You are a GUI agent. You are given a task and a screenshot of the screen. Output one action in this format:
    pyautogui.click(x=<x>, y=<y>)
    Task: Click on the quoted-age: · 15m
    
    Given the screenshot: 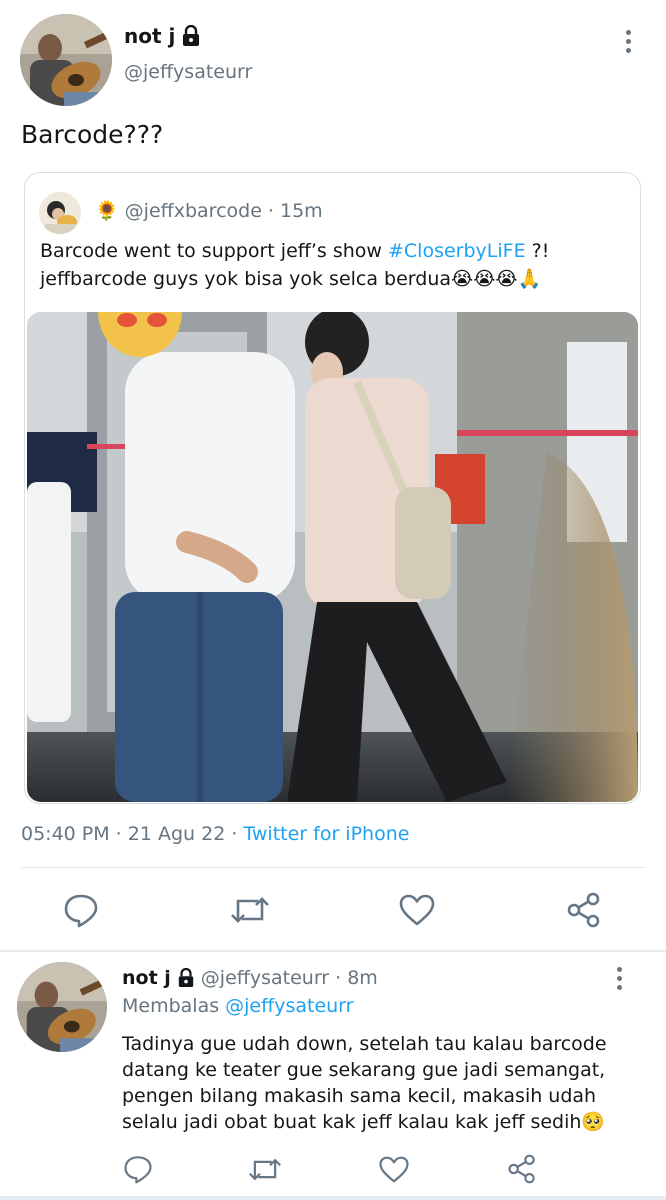 What is the action you would take?
    pyautogui.click(x=295, y=210)
    